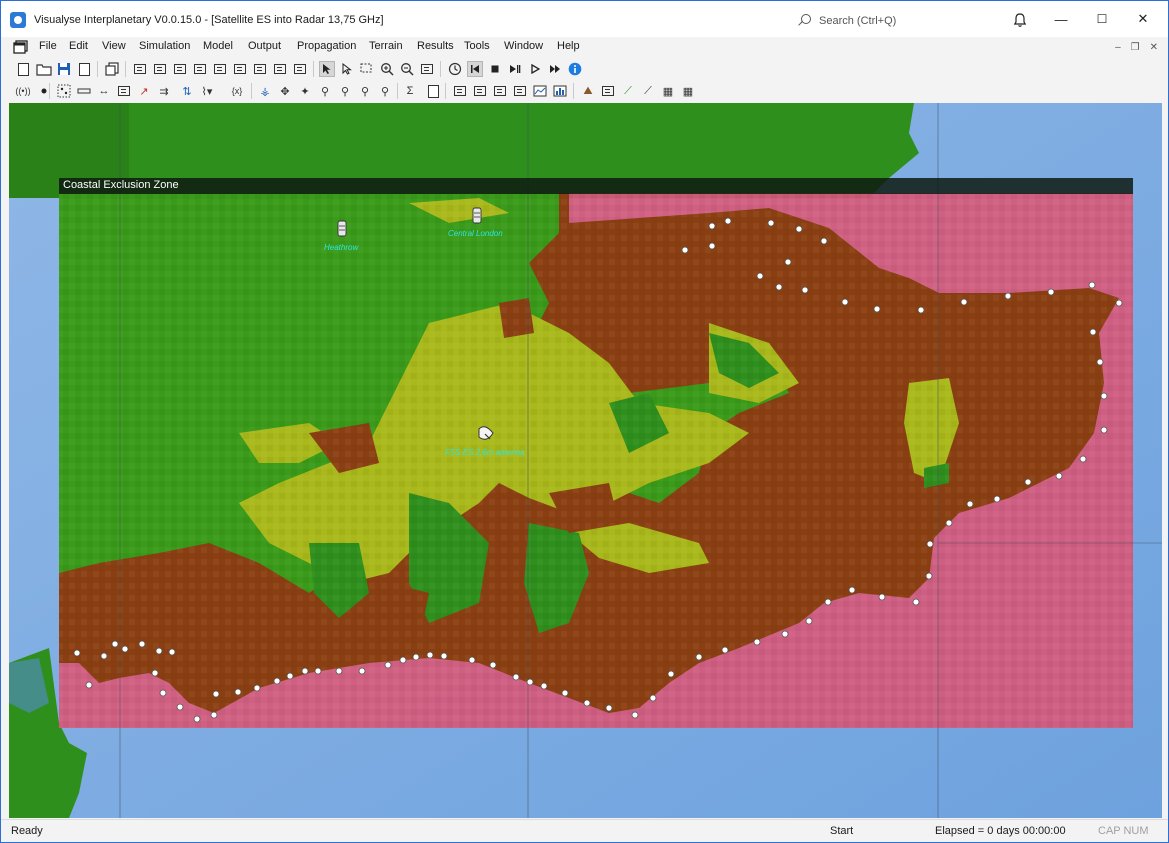 The image size is (1169, 843). Describe the element at coordinates (386, 46) in the screenshot. I see `menu-terrain: Terrain` at that location.